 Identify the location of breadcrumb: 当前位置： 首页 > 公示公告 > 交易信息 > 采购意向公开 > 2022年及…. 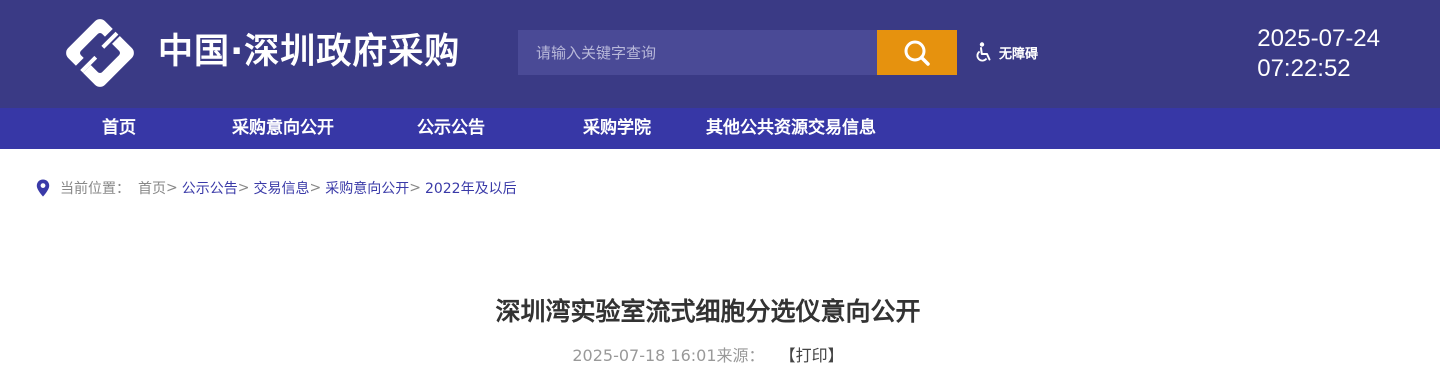
(276, 188).